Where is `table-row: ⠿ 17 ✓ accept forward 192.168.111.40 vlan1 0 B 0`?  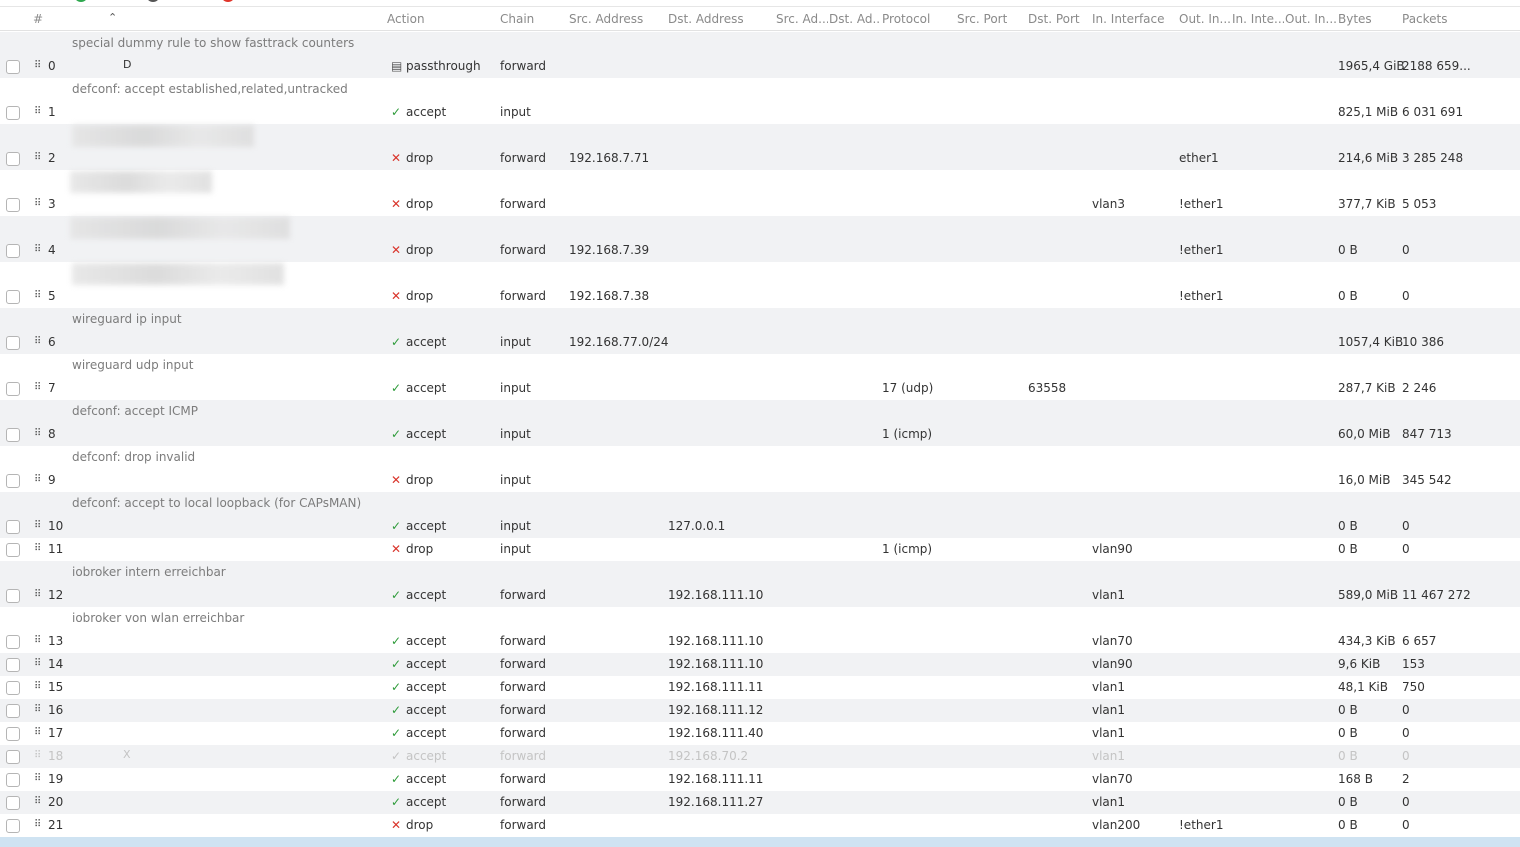 table-row: ⠿ 17 ✓ accept forward 192.168.111.40 vlan1 0 B 0 is located at coordinates (760, 733).